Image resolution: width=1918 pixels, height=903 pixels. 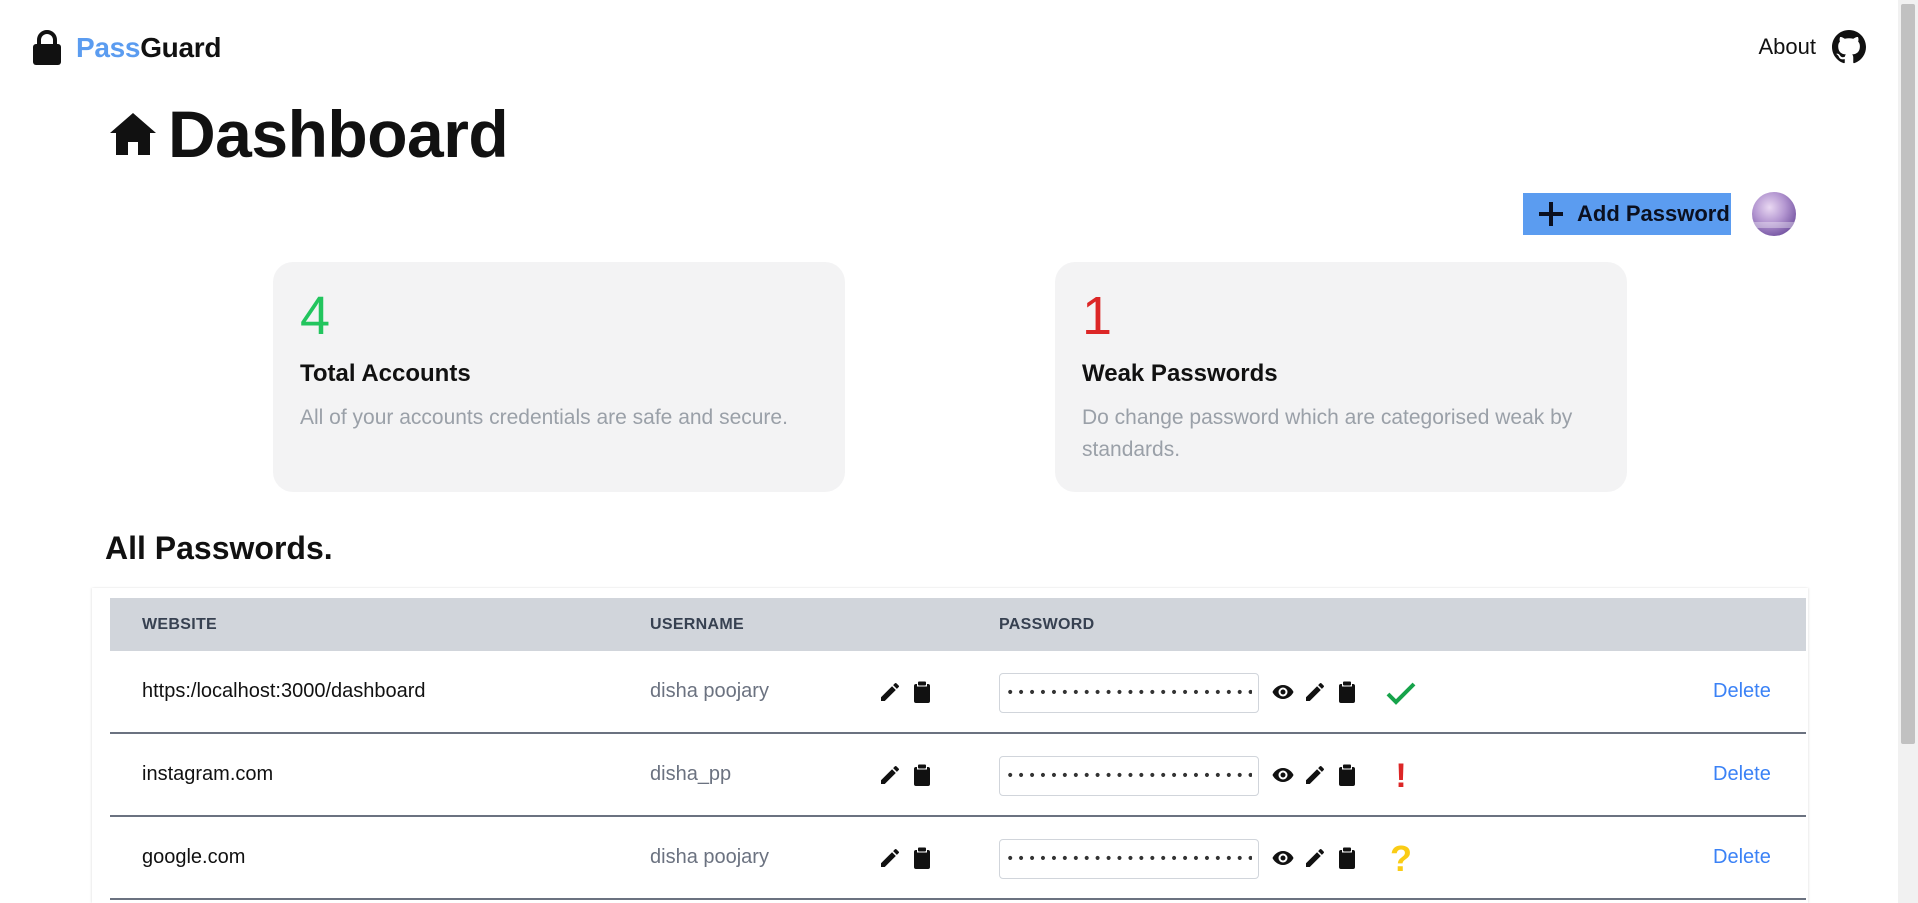 I want to click on all-passwords-title: All Passwords., so click(x=219, y=548).